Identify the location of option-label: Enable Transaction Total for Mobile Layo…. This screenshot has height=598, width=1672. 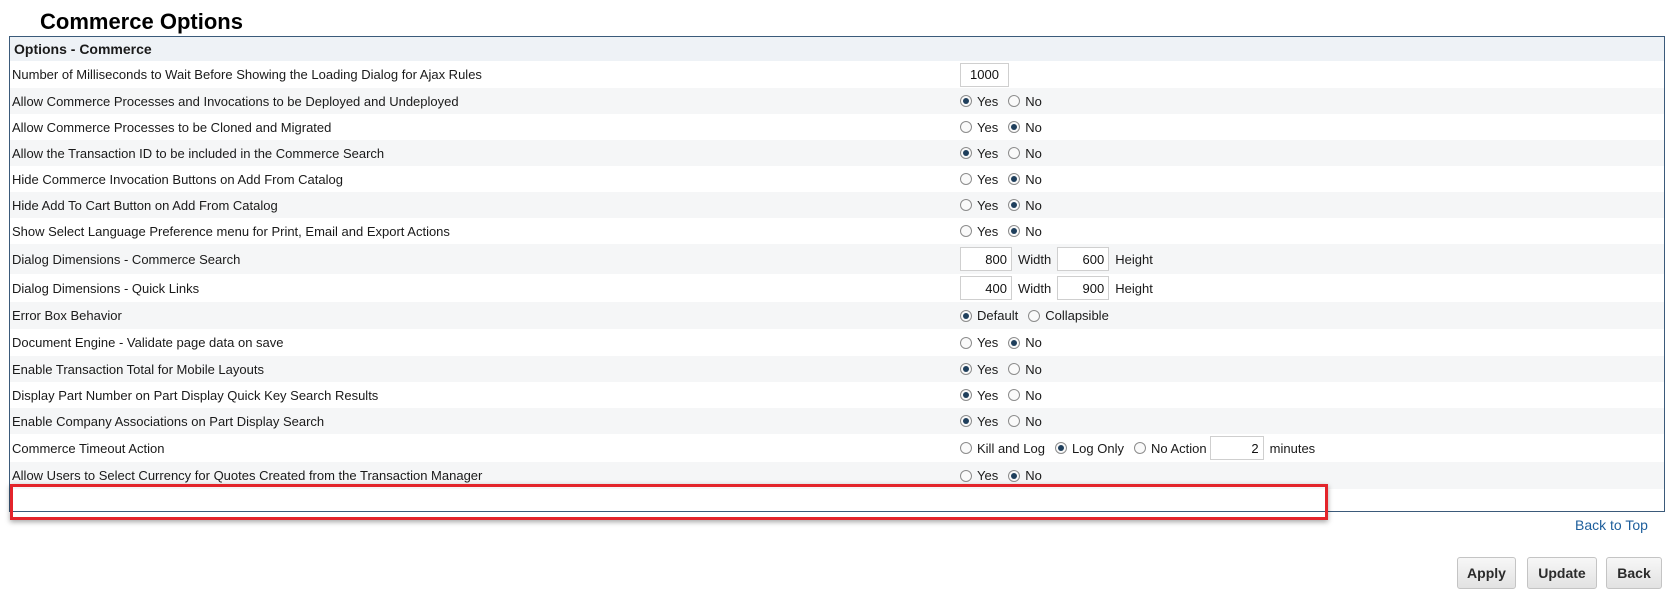
(138, 369).